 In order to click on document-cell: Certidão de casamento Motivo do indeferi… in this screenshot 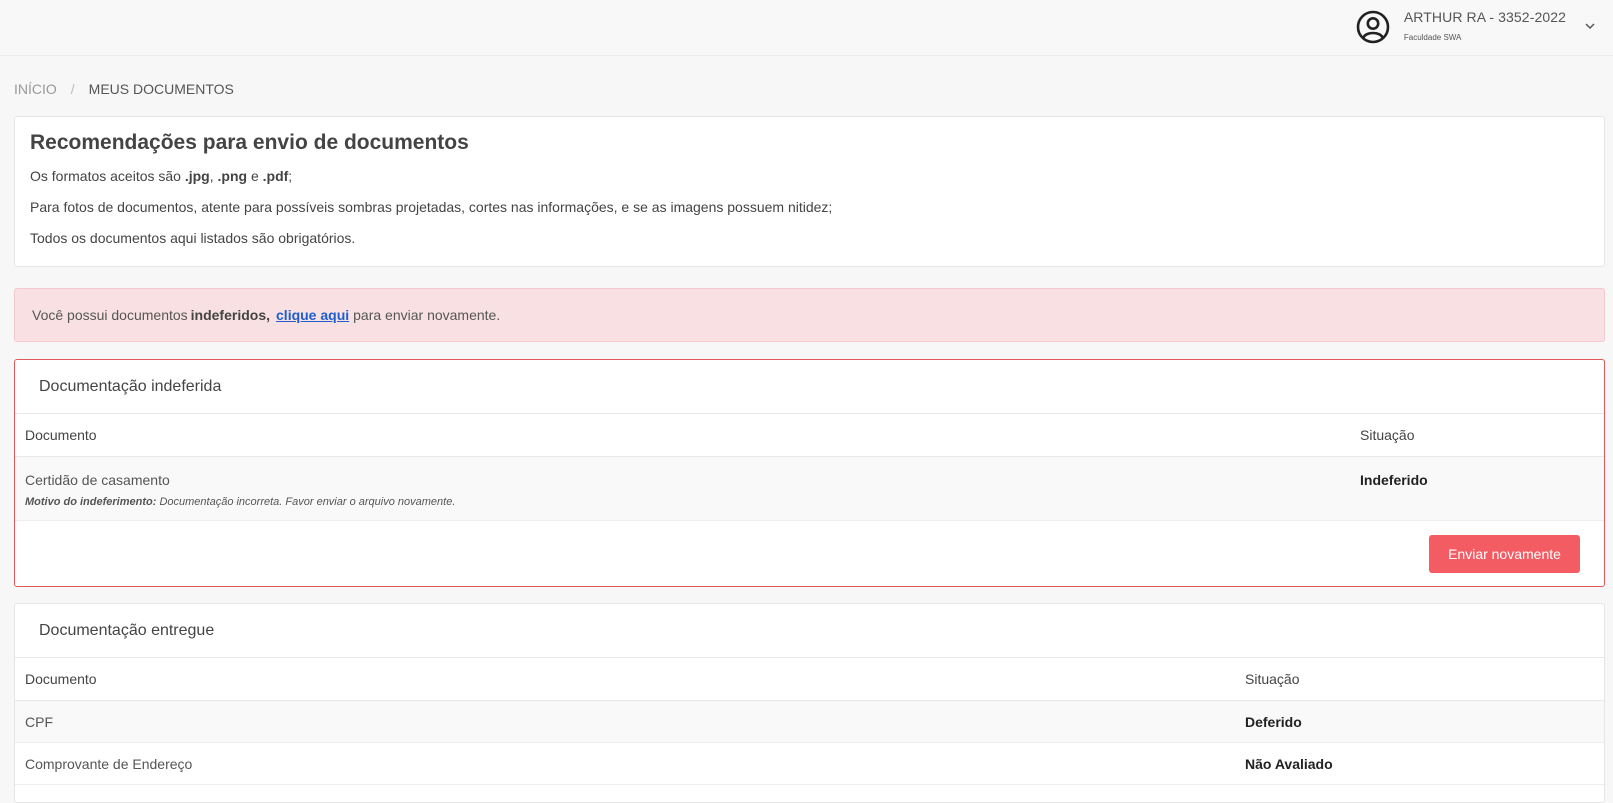, I will do `click(687, 496)`.